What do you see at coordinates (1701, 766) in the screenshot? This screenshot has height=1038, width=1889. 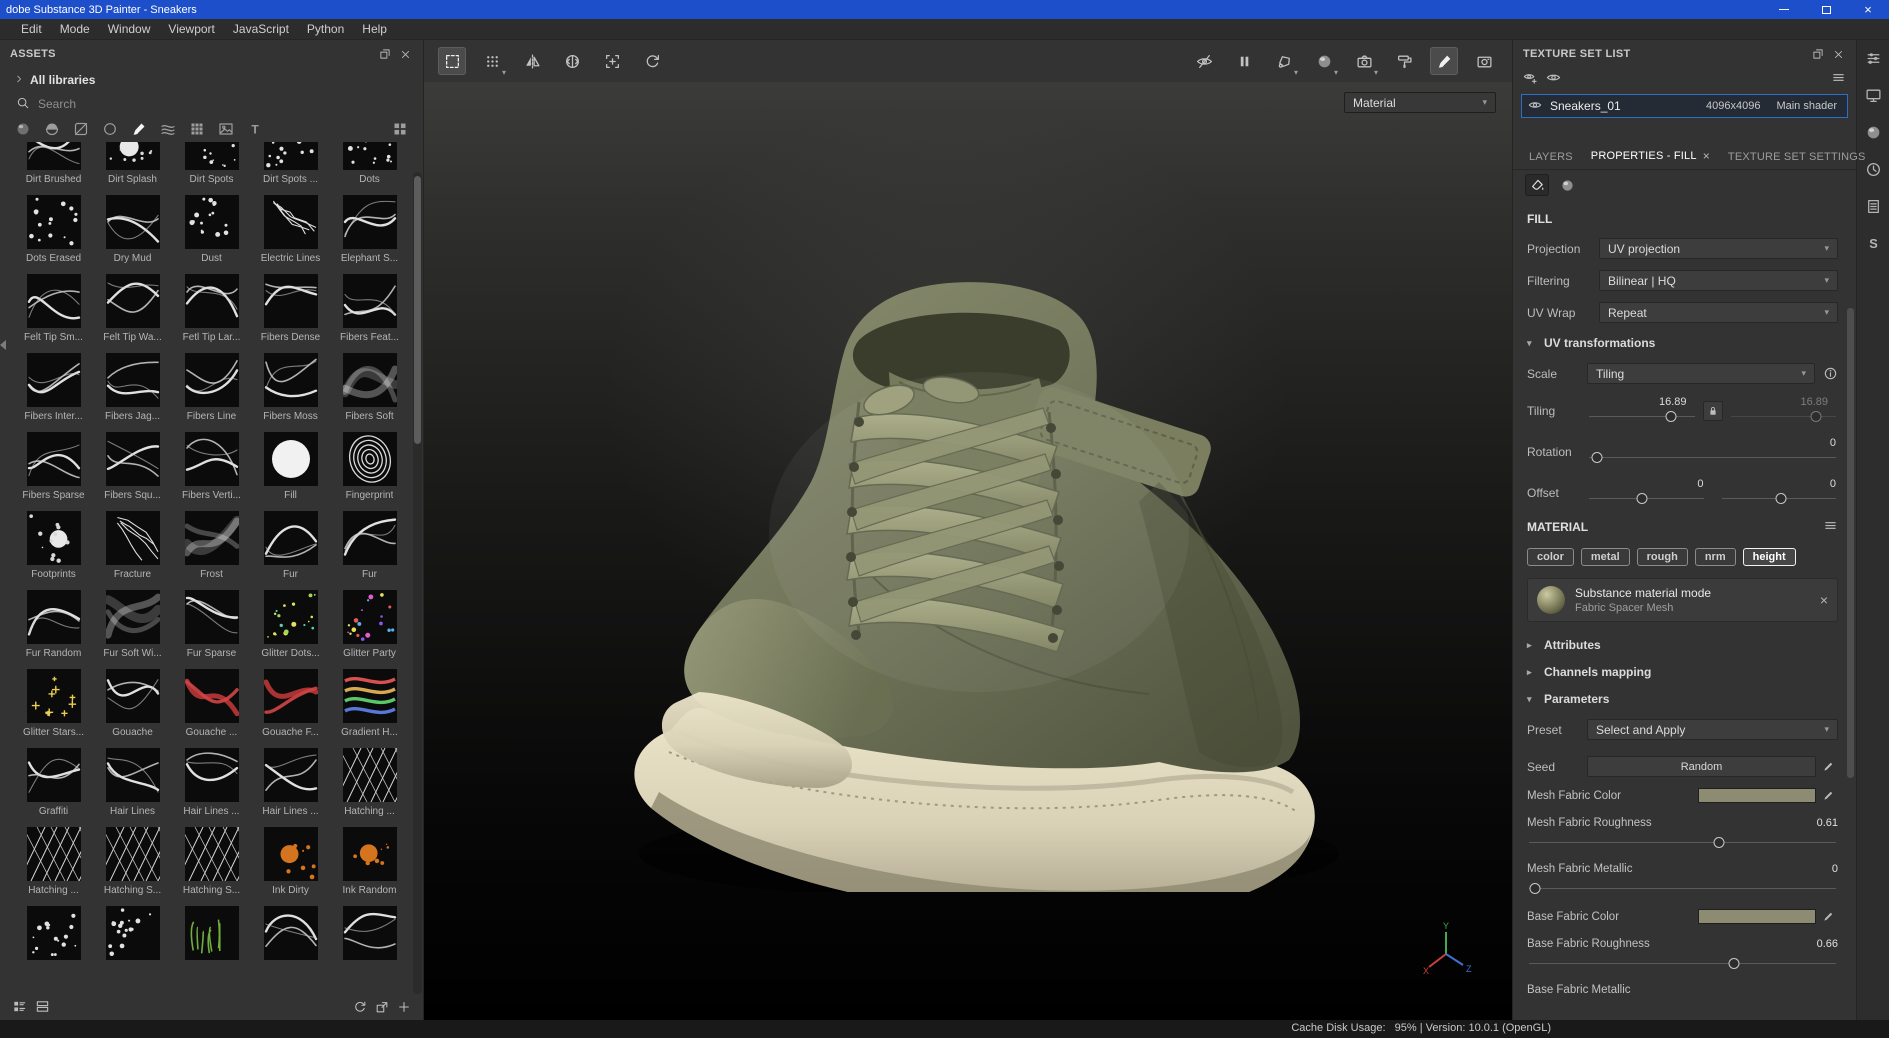 I see `seed-random-button: Random` at bounding box center [1701, 766].